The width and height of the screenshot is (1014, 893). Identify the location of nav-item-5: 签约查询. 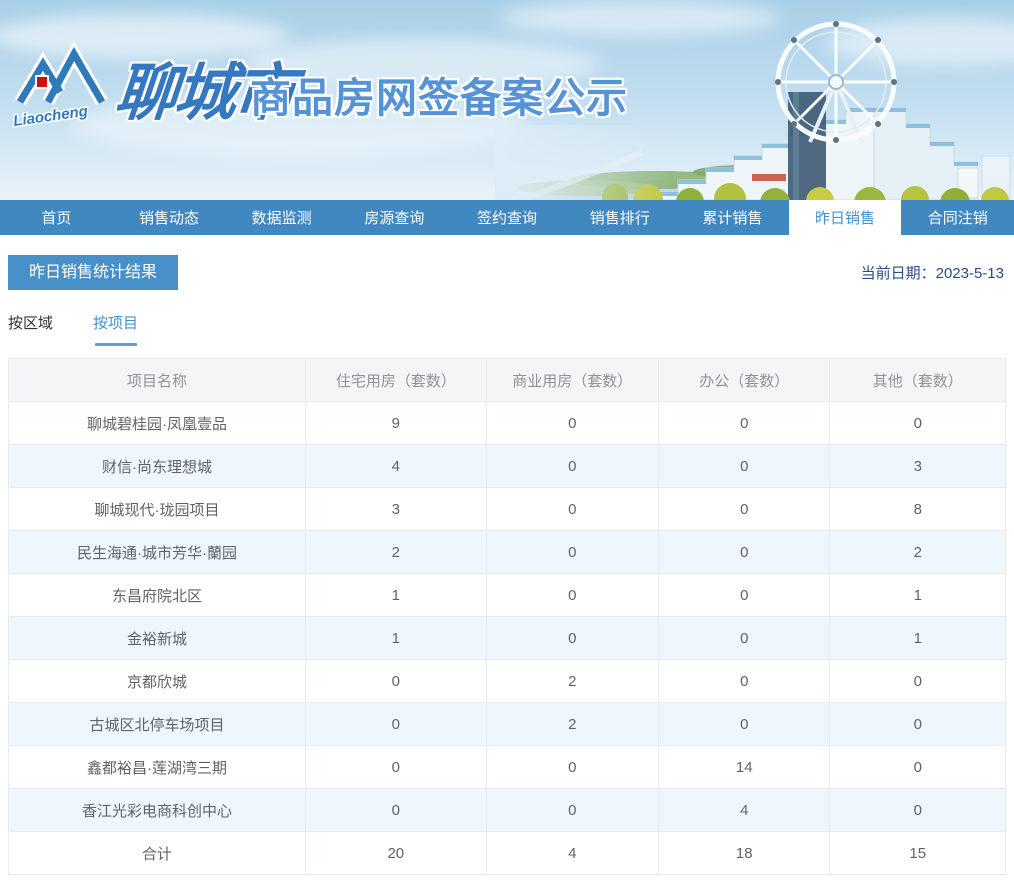
(507, 217).